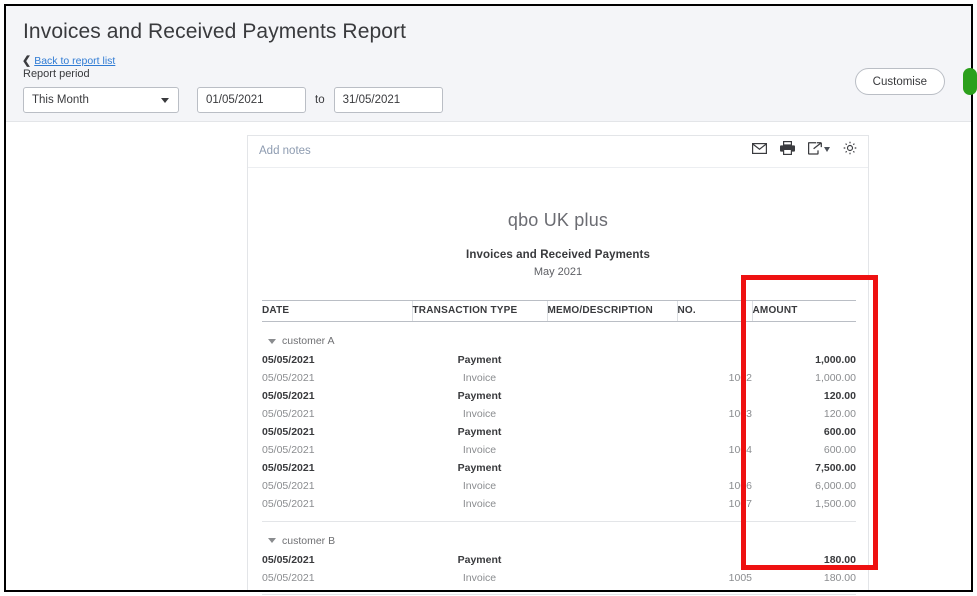  Describe the element at coordinates (285, 151) in the screenshot. I see `add-notes-link: Add notes` at that location.